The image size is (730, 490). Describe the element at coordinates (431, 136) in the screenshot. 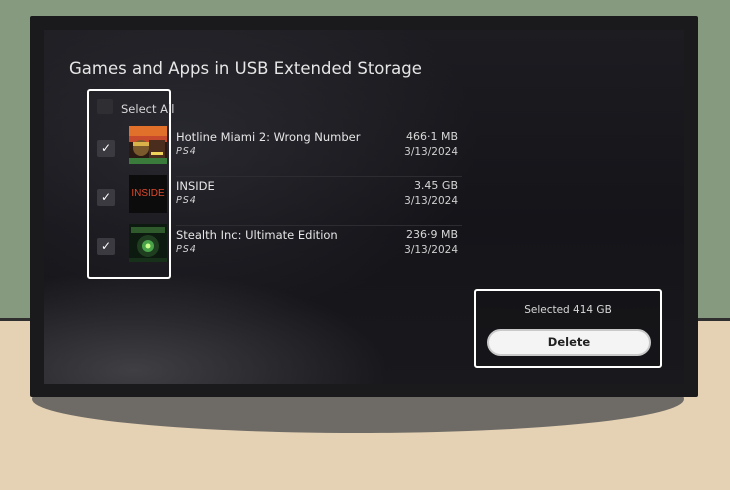

I see `game-size: 466·1 MB` at that location.